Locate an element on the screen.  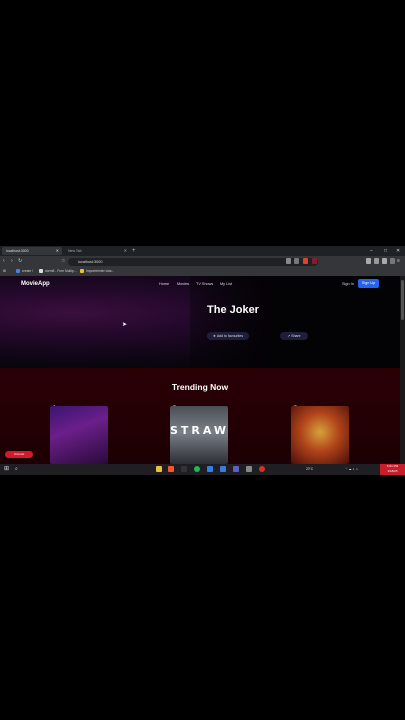
new-tab-icon: + is located at coordinates (134, 251).